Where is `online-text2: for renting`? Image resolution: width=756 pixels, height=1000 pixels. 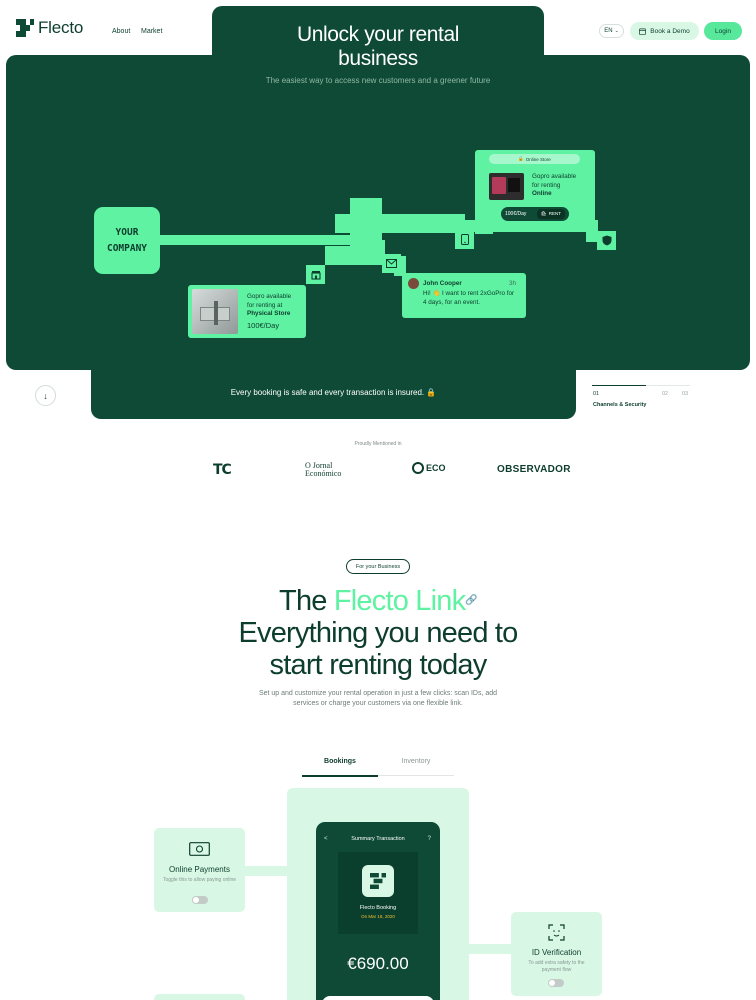 online-text2: for renting is located at coordinates (546, 185).